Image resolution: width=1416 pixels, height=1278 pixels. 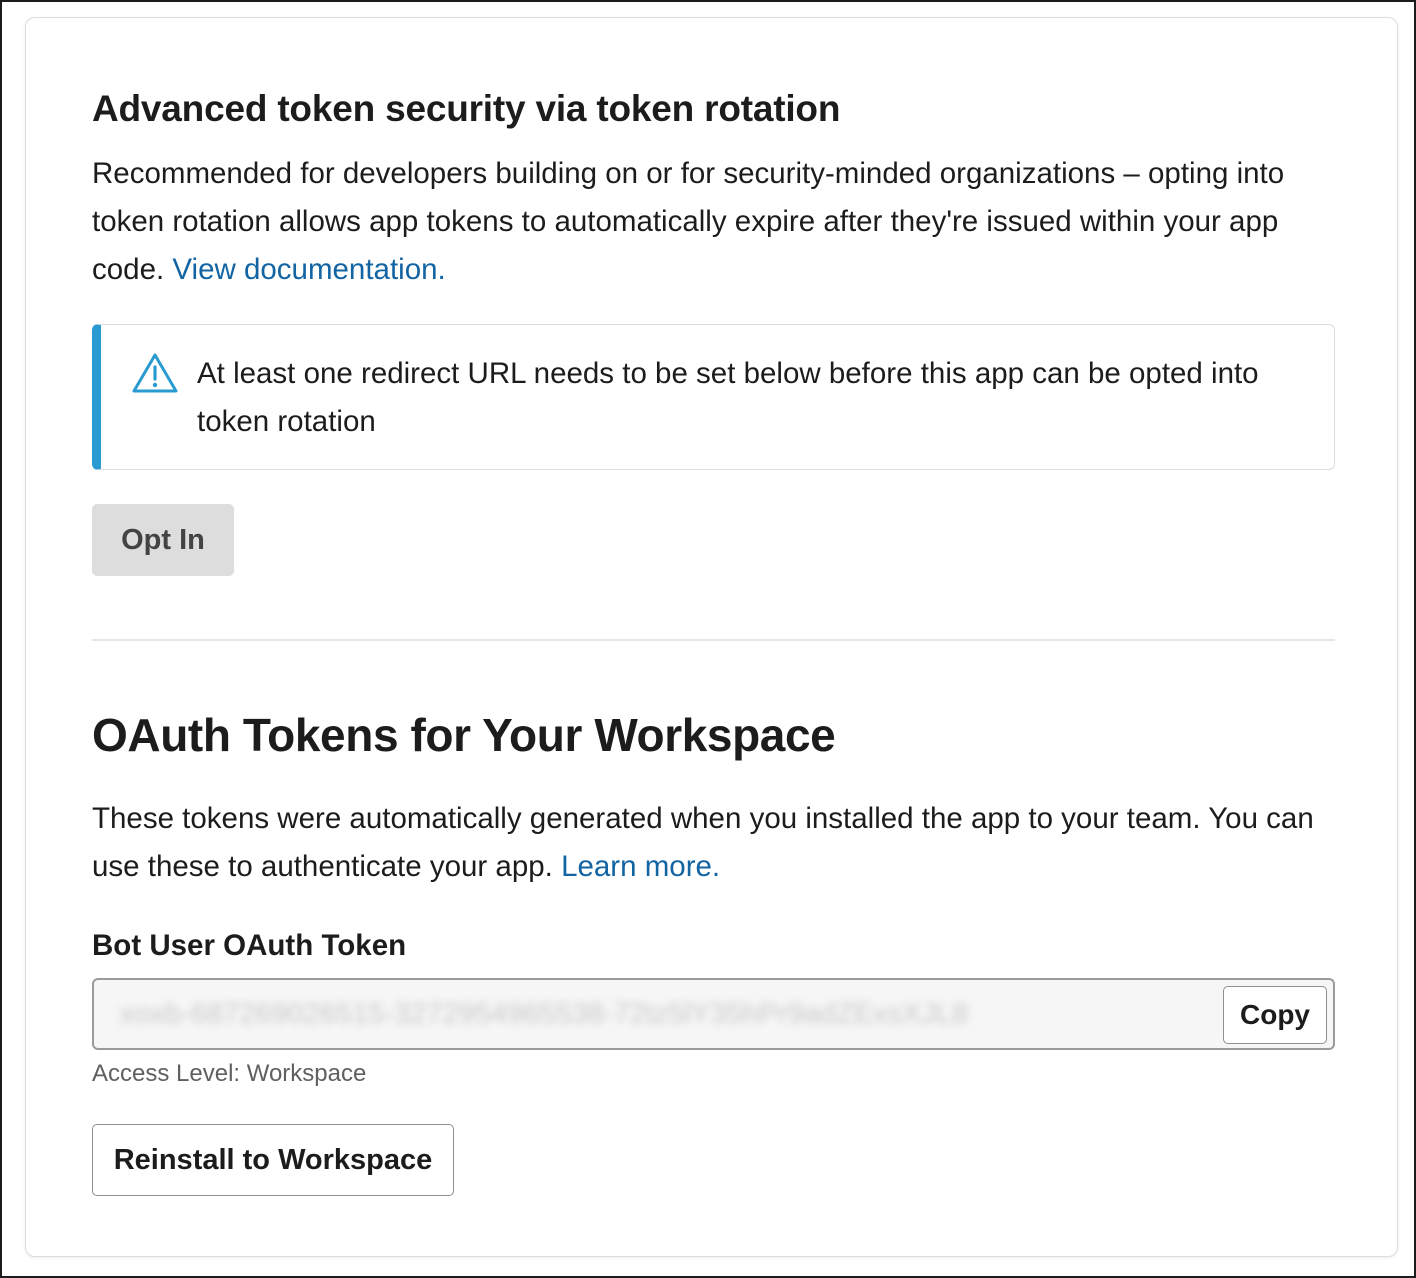 I want to click on learn-more-link: Learn more., so click(x=640, y=866).